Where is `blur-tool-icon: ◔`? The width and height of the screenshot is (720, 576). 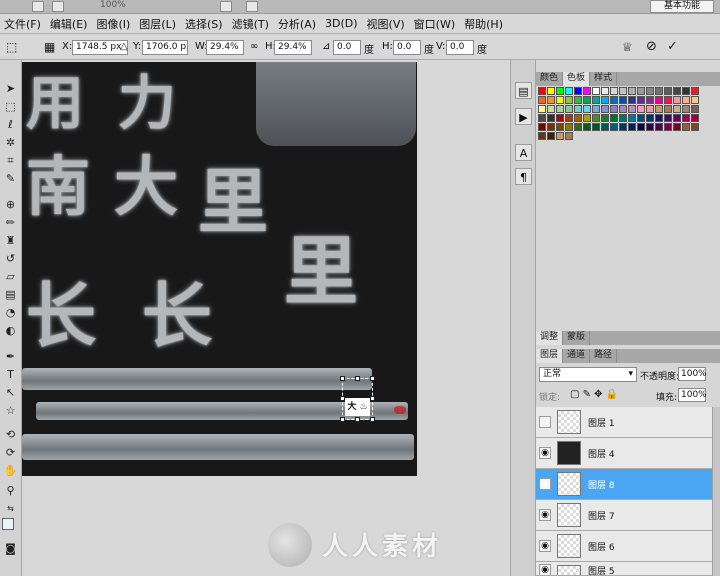
blur-tool-icon: ◔ is located at coordinates (10, 313).